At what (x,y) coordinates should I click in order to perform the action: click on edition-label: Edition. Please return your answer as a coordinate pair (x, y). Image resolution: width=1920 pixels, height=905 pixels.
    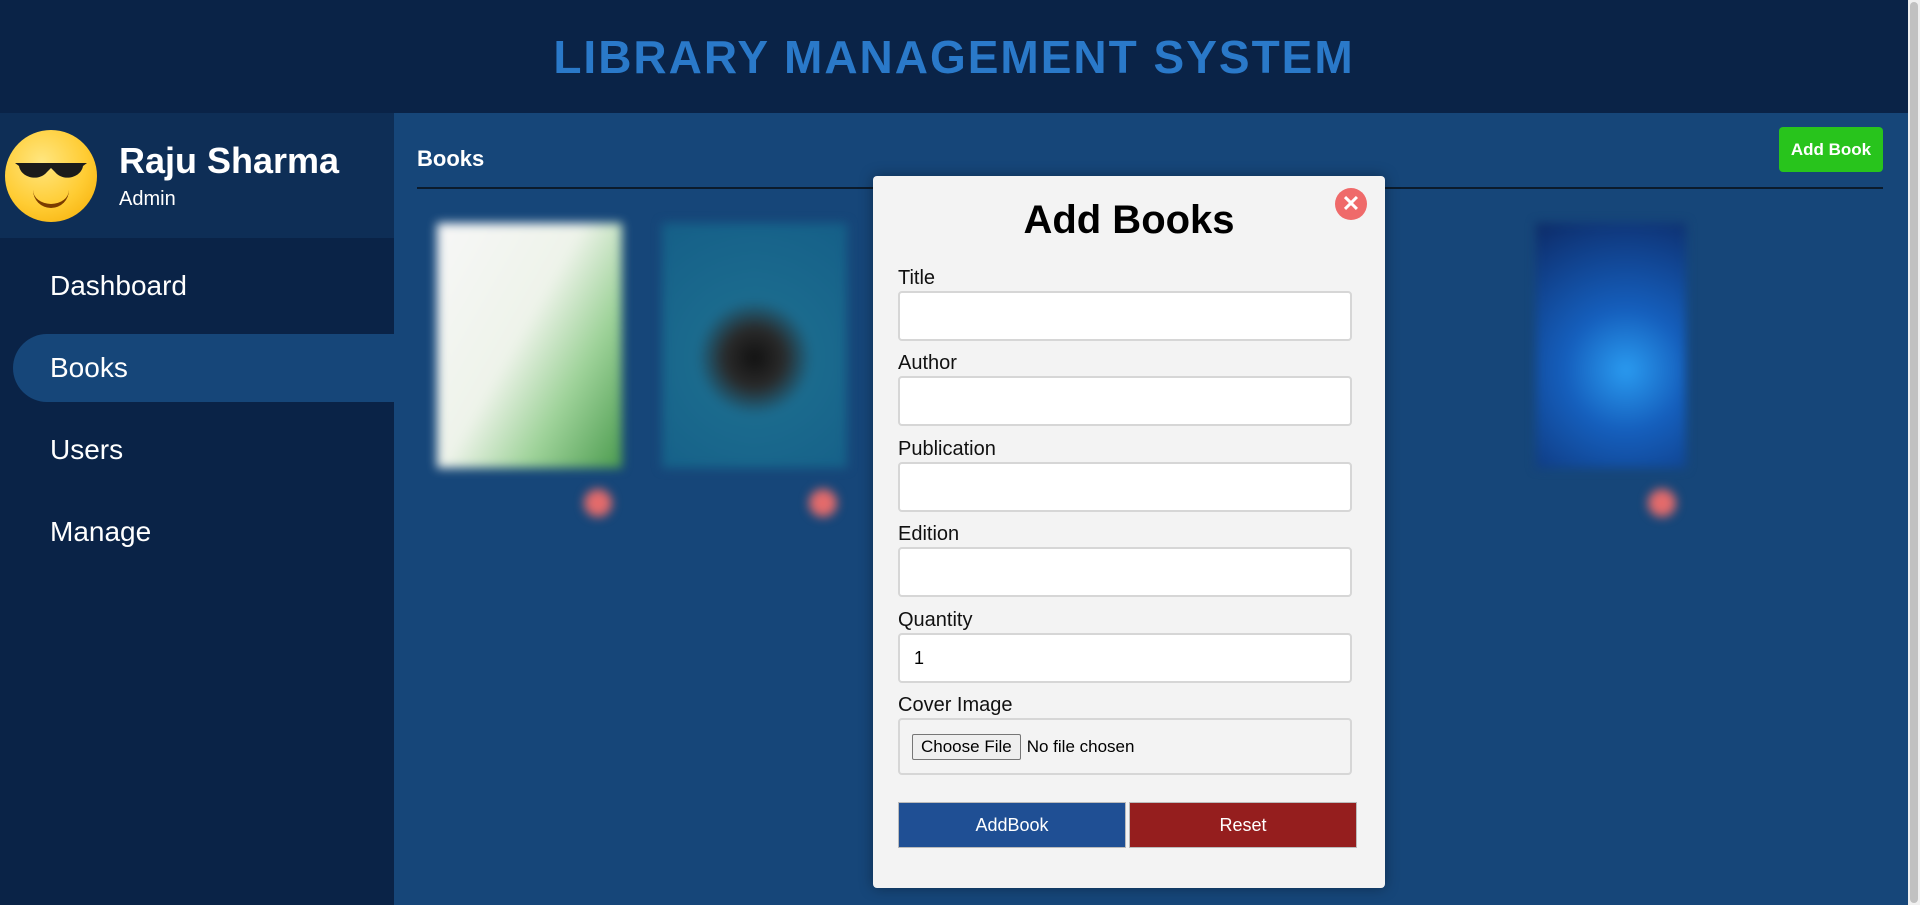
    Looking at the image, I should click on (929, 534).